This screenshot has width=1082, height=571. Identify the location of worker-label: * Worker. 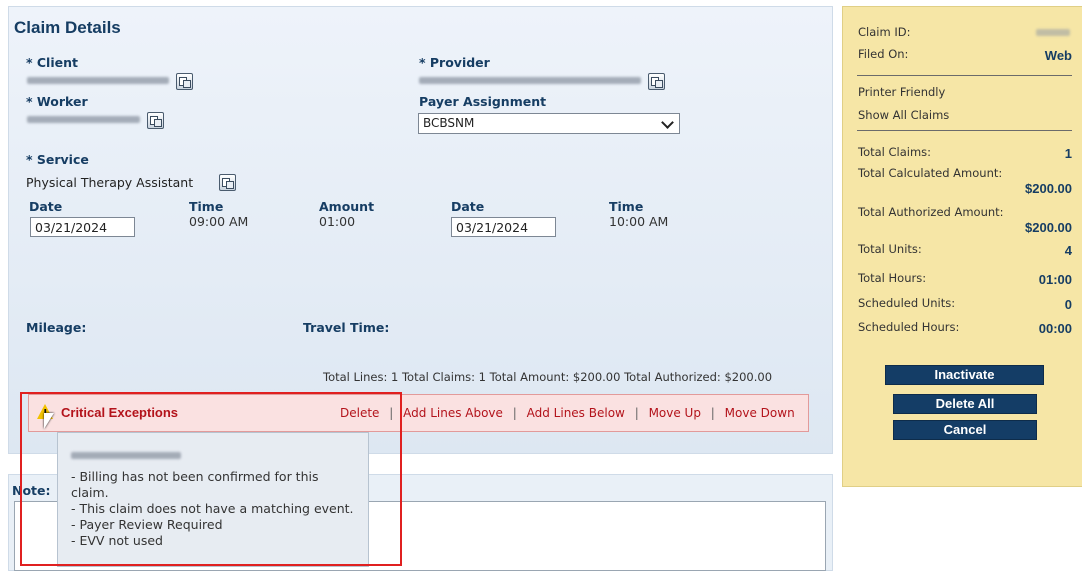
(57, 101).